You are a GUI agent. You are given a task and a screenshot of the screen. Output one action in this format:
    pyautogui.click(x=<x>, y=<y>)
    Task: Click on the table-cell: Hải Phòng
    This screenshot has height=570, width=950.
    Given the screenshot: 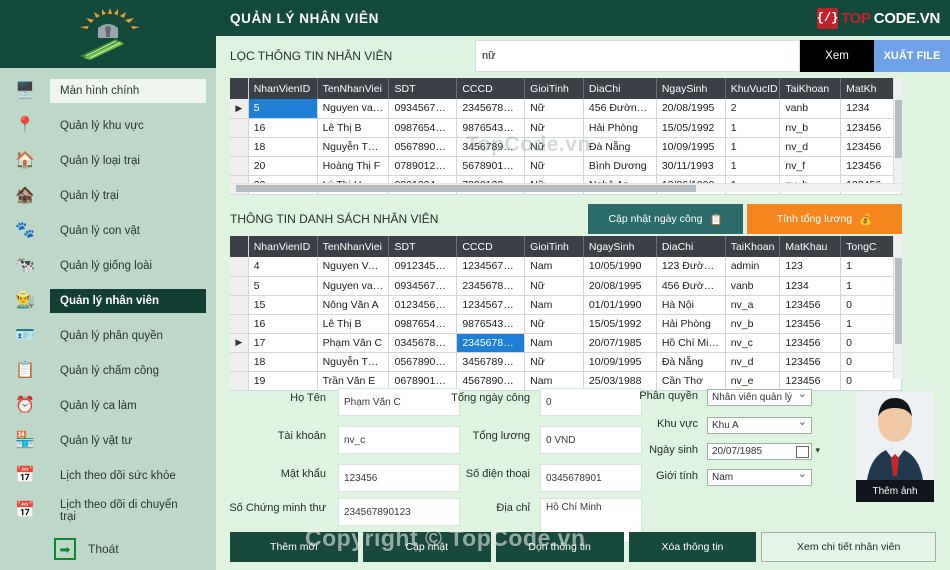 What is the action you would take?
    pyautogui.click(x=620, y=128)
    